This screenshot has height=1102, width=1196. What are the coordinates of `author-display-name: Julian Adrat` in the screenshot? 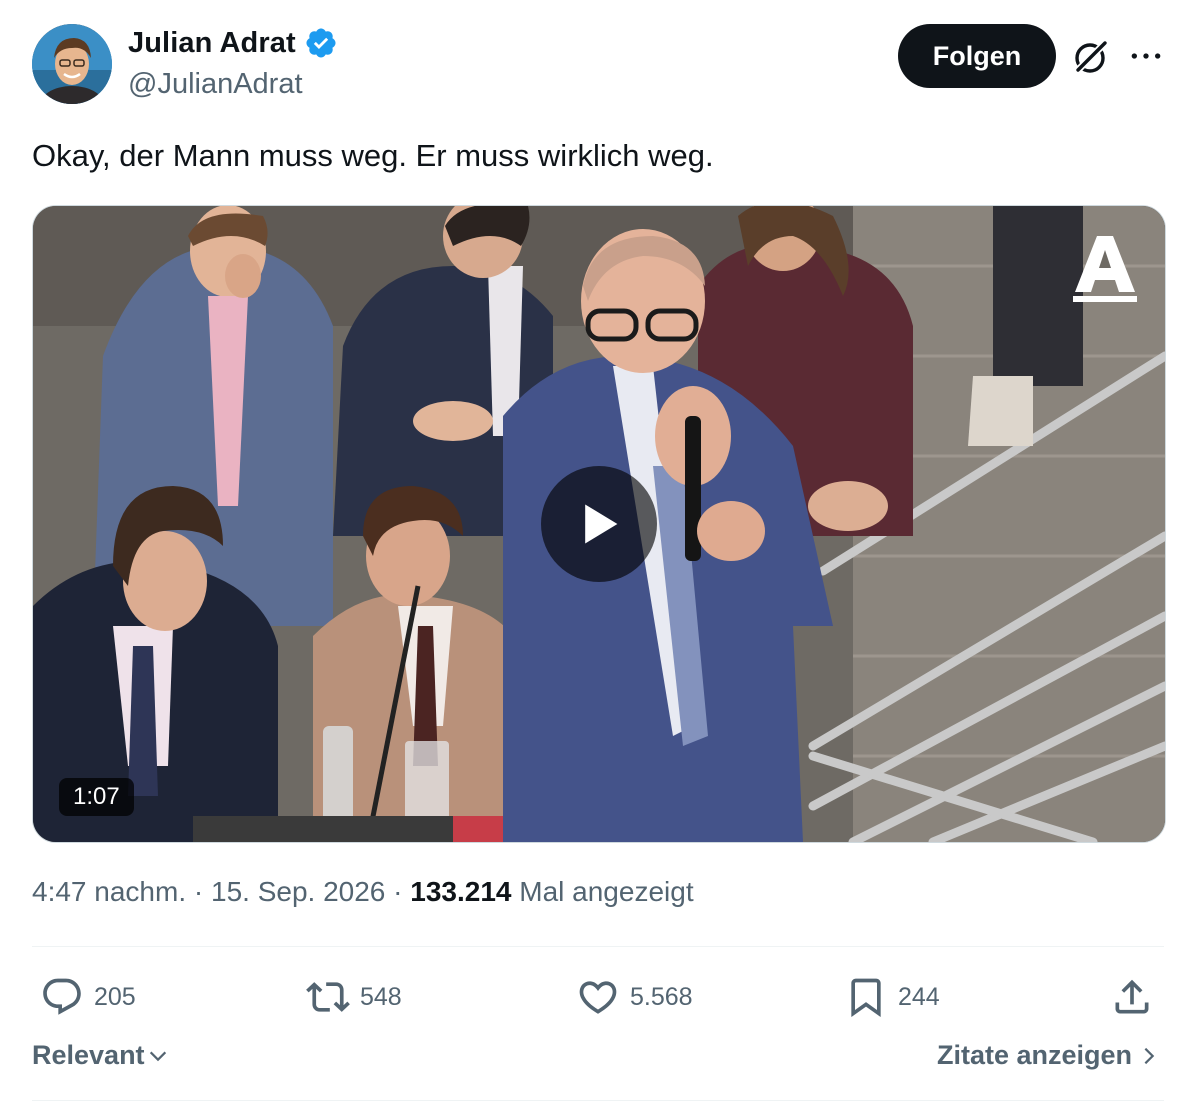 It's located at (212, 43).